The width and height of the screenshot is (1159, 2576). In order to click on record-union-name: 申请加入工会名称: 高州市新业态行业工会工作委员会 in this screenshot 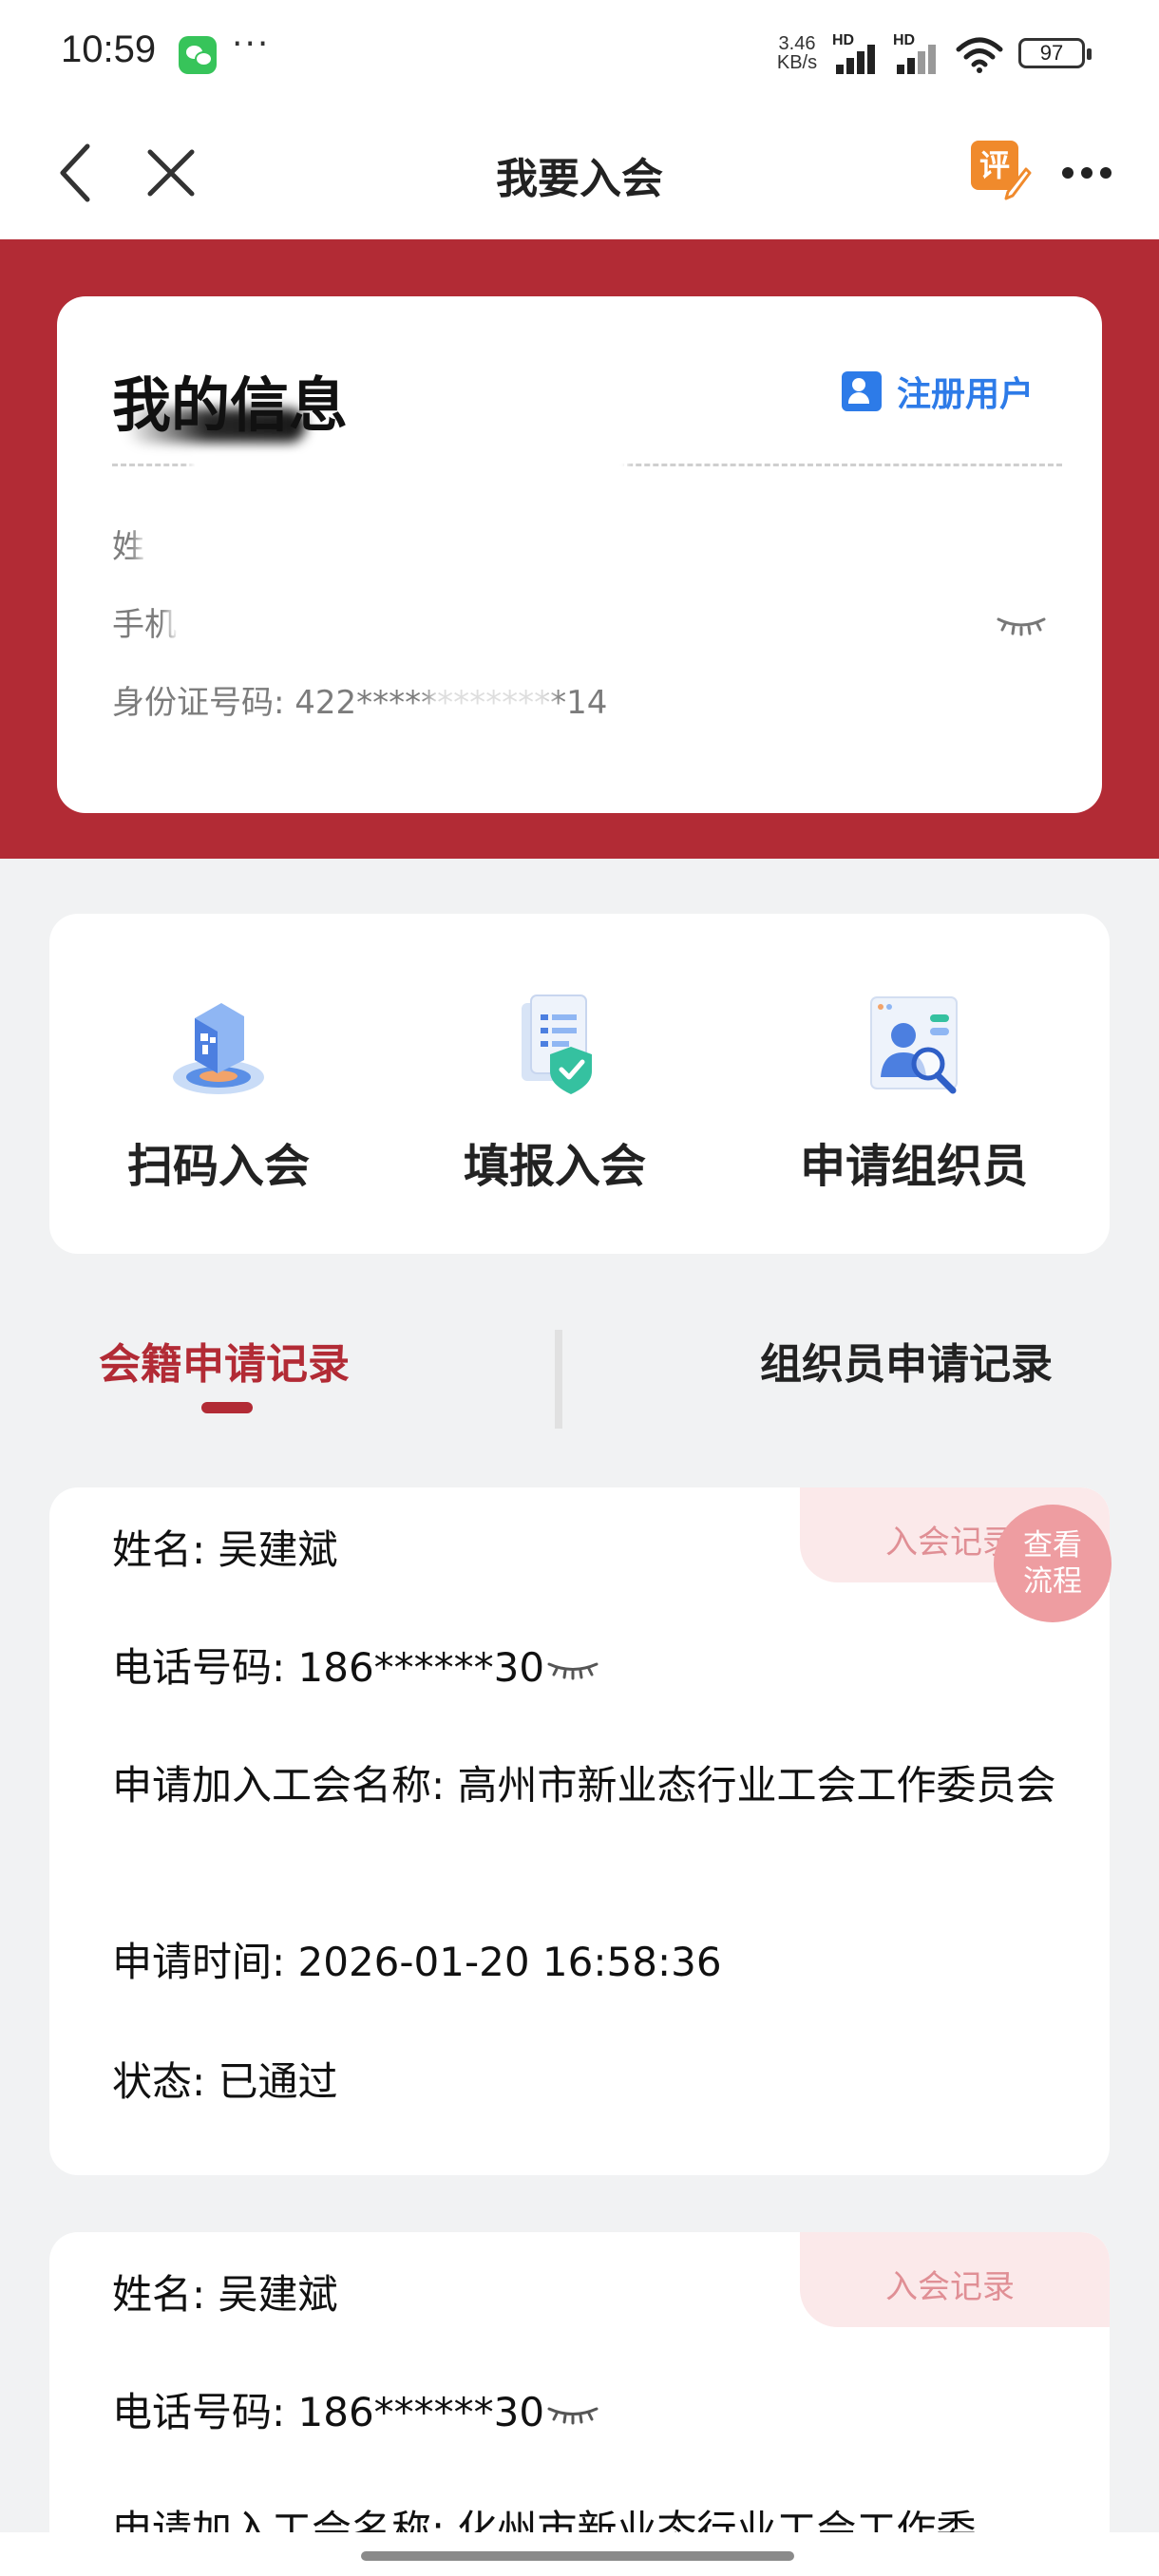, I will do `click(584, 1785)`.